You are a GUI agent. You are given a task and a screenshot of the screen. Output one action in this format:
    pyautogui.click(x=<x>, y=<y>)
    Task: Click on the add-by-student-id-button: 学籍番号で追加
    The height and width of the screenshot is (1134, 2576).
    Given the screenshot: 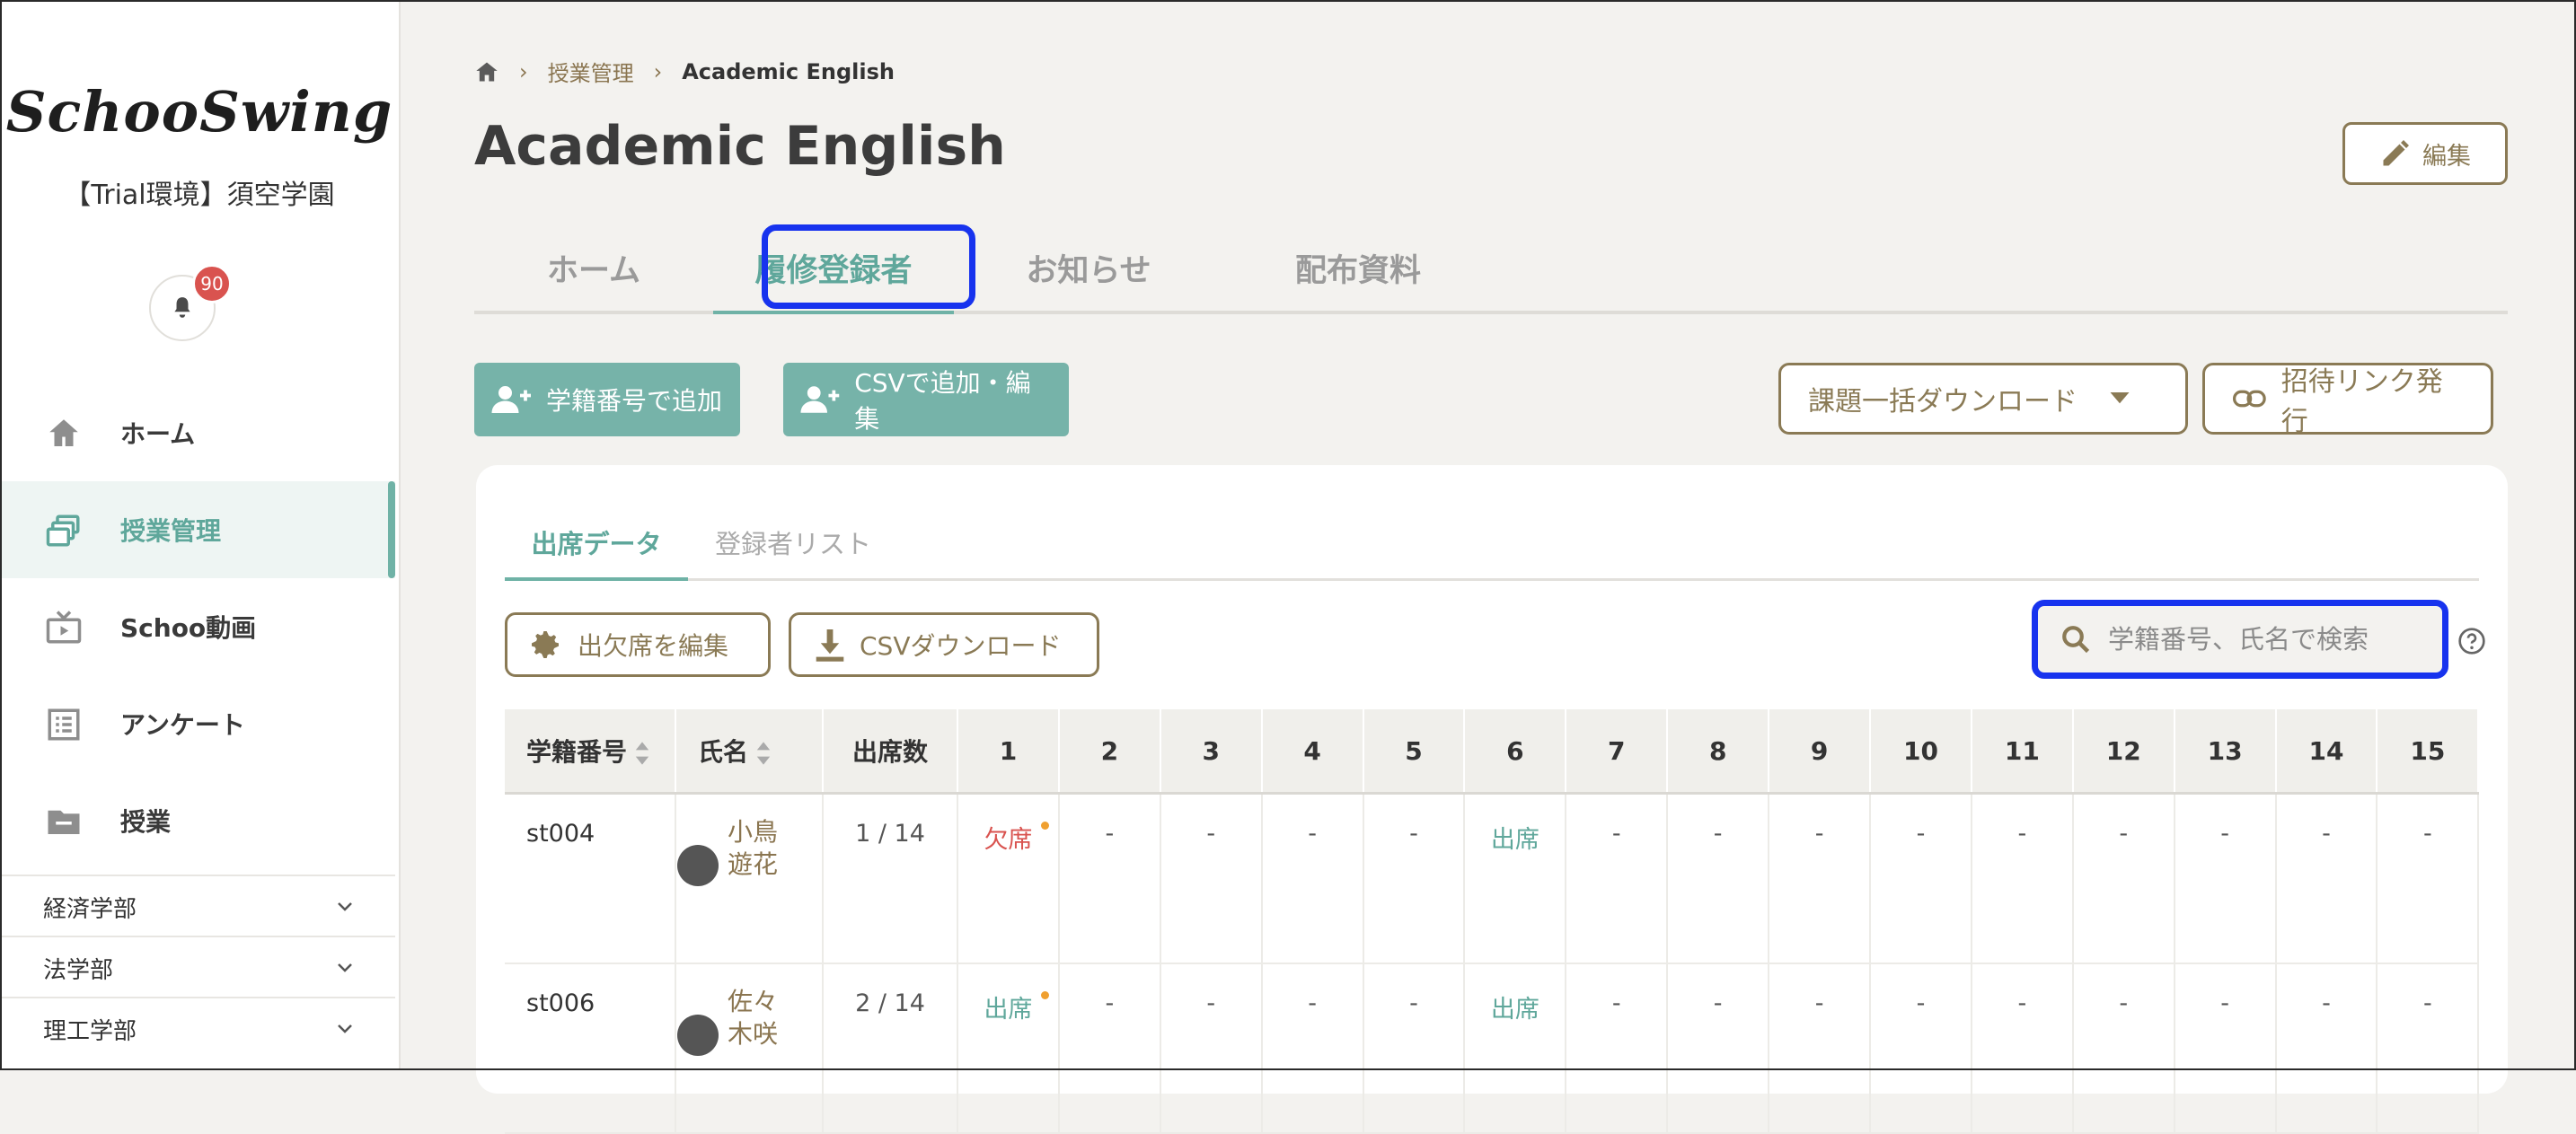 What is the action you would take?
    pyautogui.click(x=607, y=399)
    